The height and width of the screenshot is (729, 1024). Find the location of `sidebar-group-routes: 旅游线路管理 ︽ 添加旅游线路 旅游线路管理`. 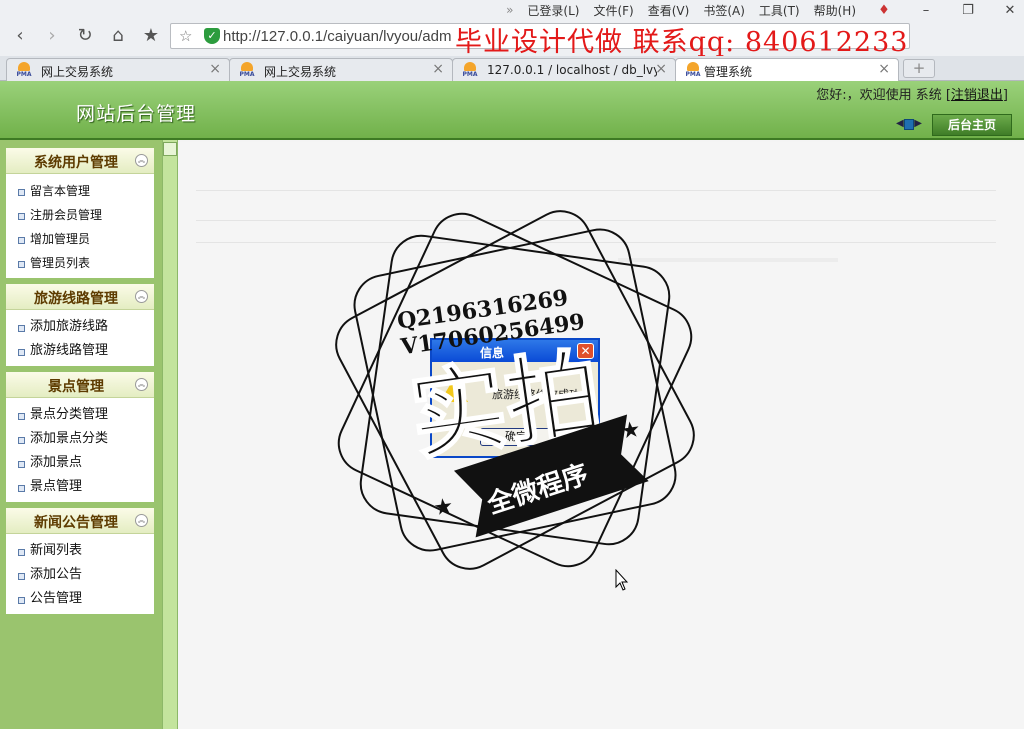

sidebar-group-routes: 旅游线路管理 ︽ 添加旅游线路 旅游线路管理 is located at coordinates (80, 325).